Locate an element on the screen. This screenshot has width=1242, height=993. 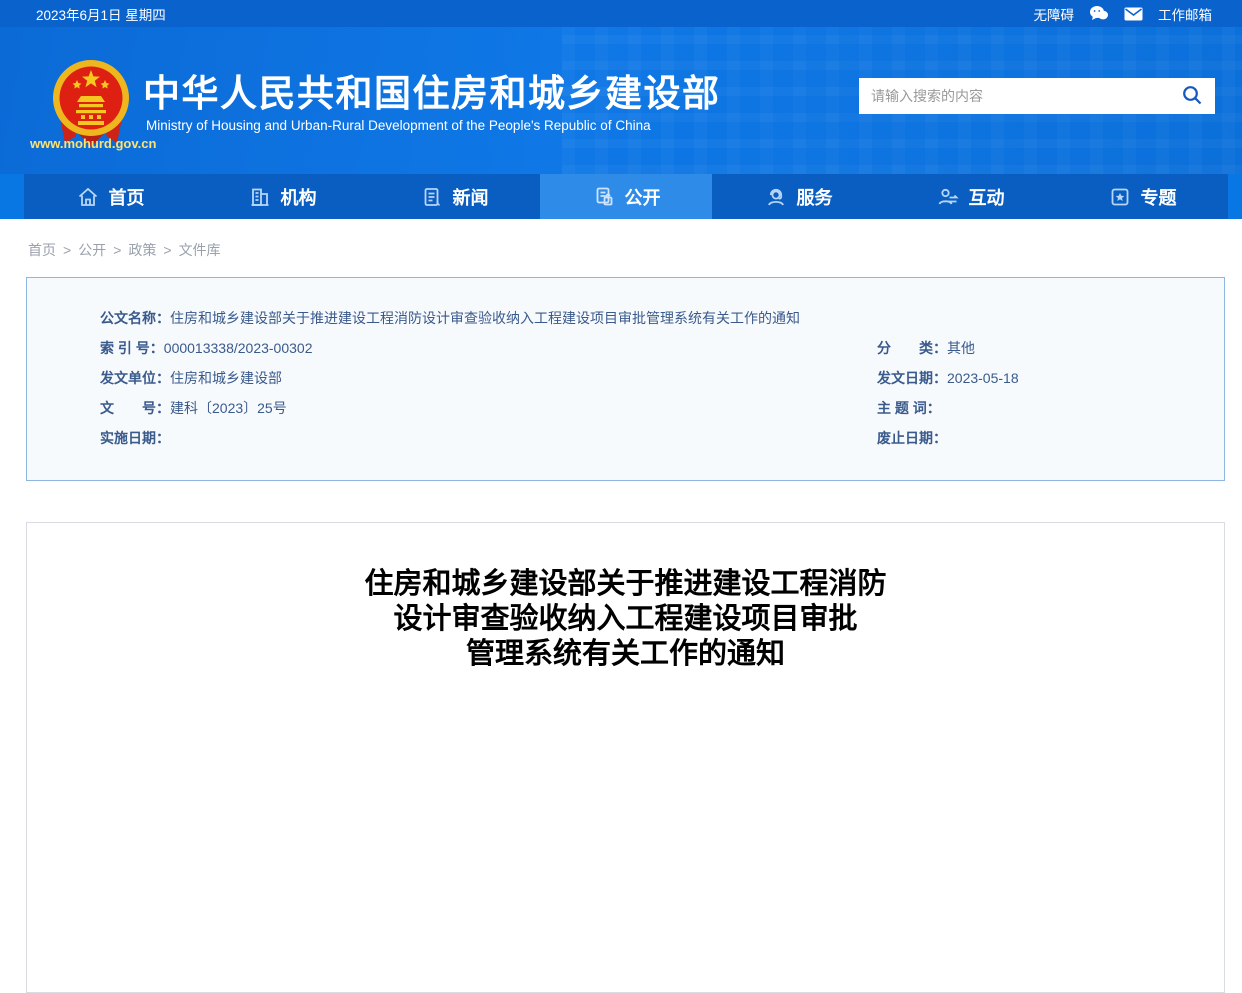
accessibility-link: 无障碍 is located at coordinates (1054, 14).